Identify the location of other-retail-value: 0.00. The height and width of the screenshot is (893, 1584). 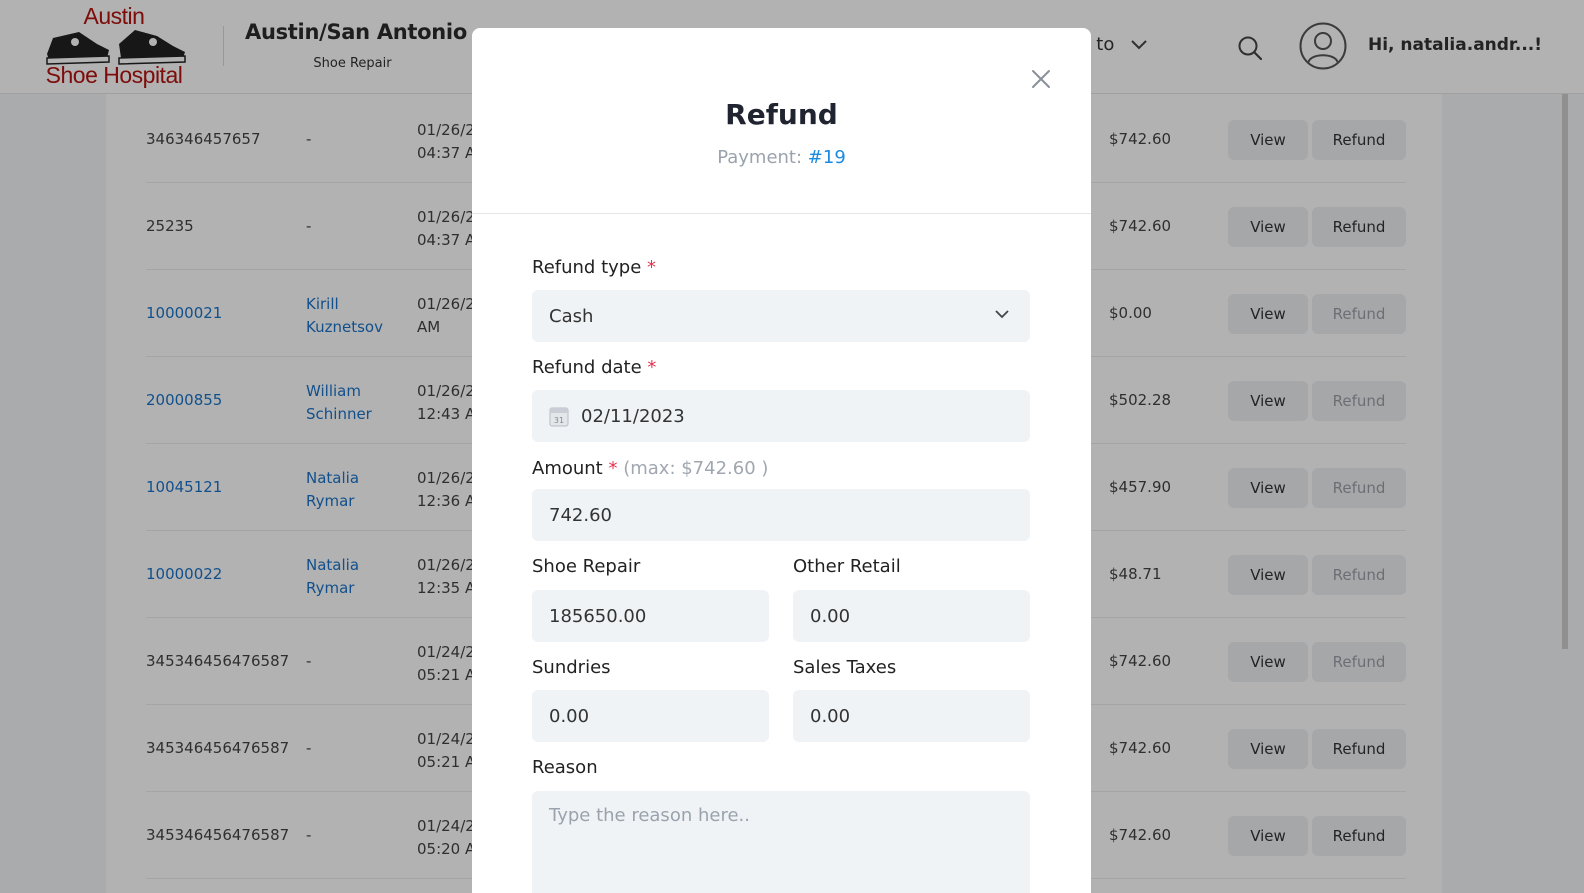
(830, 616).